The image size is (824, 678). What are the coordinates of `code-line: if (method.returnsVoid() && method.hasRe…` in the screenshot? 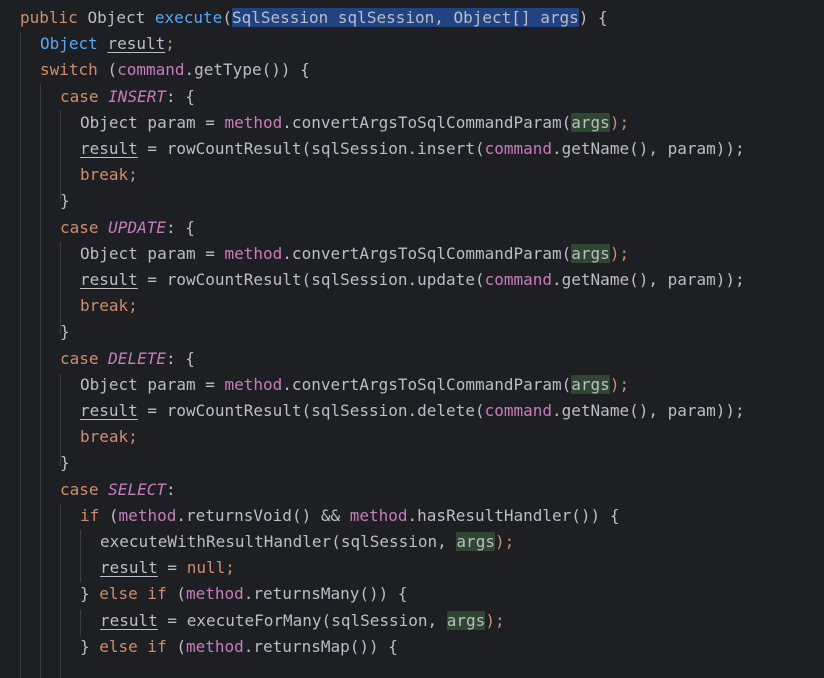 It's located at (349, 516).